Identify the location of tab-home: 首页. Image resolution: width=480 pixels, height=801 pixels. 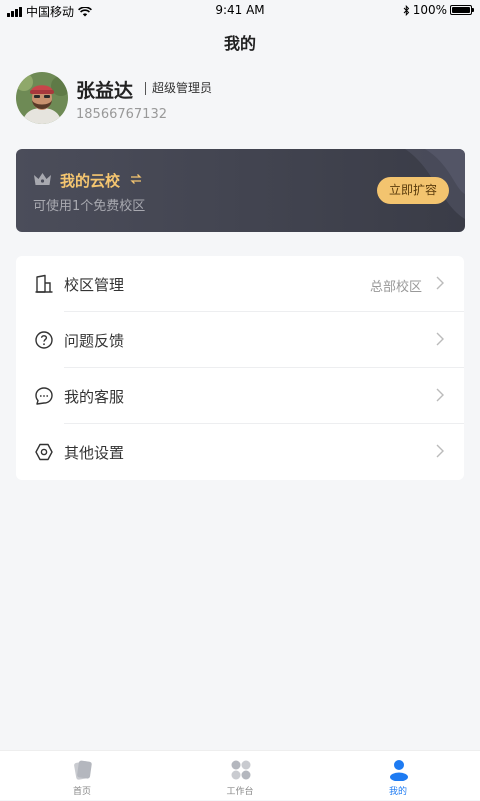
(82, 776).